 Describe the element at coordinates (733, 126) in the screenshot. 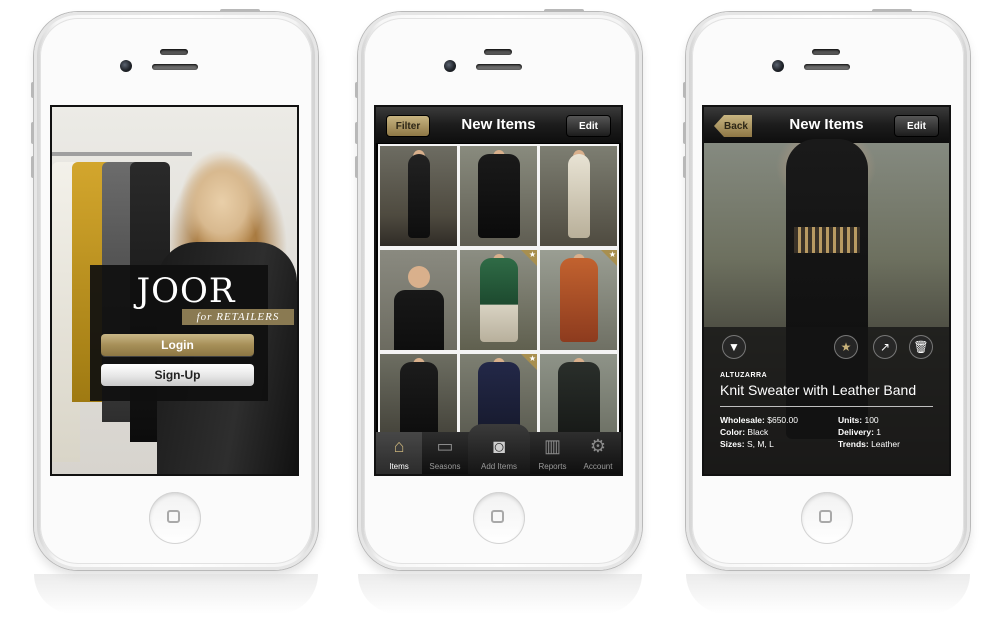

I see `back-button: Back` at that location.